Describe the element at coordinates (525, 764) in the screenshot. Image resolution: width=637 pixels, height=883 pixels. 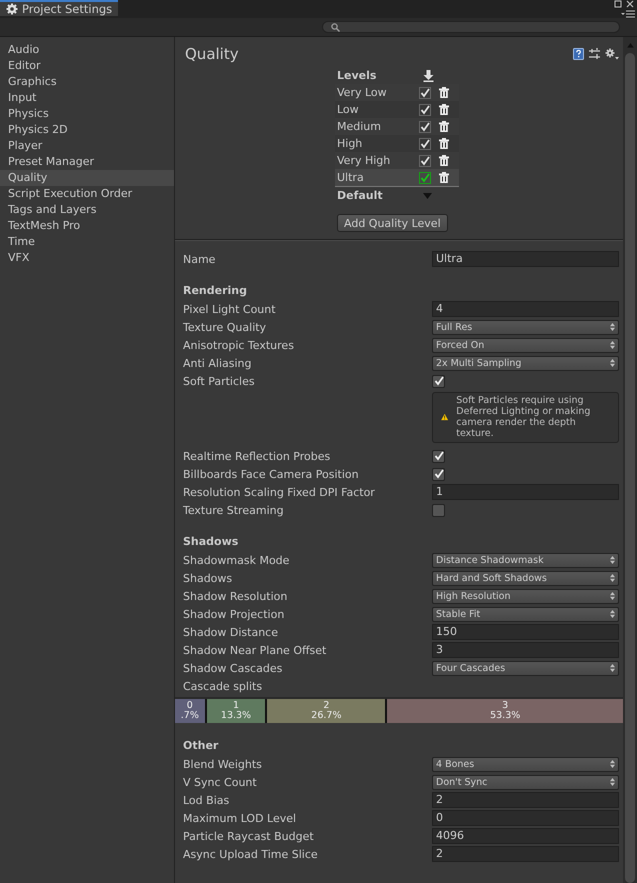
I see `dropdown: 4 Bones` at that location.